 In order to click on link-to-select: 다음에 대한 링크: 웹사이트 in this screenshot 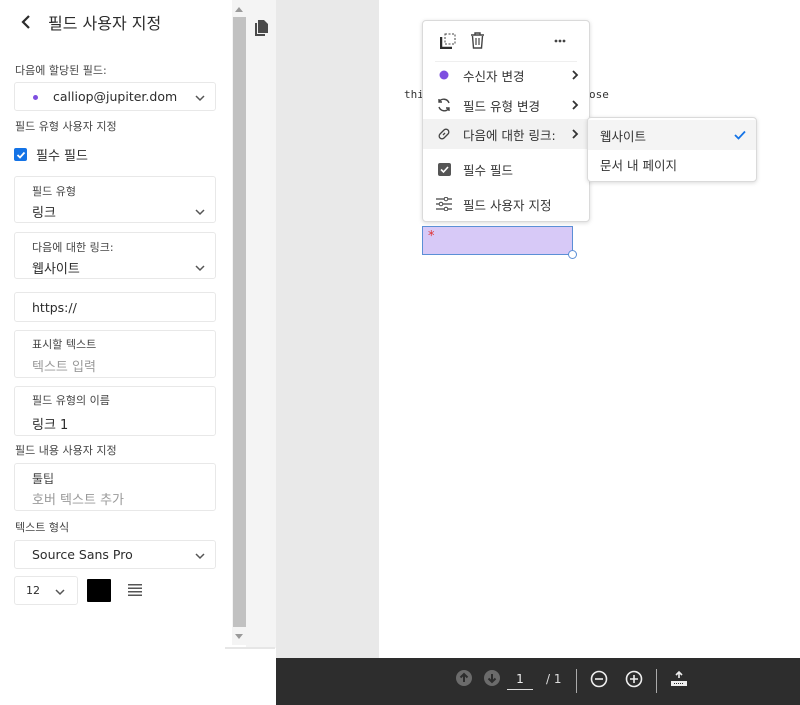, I will do `click(115, 255)`.